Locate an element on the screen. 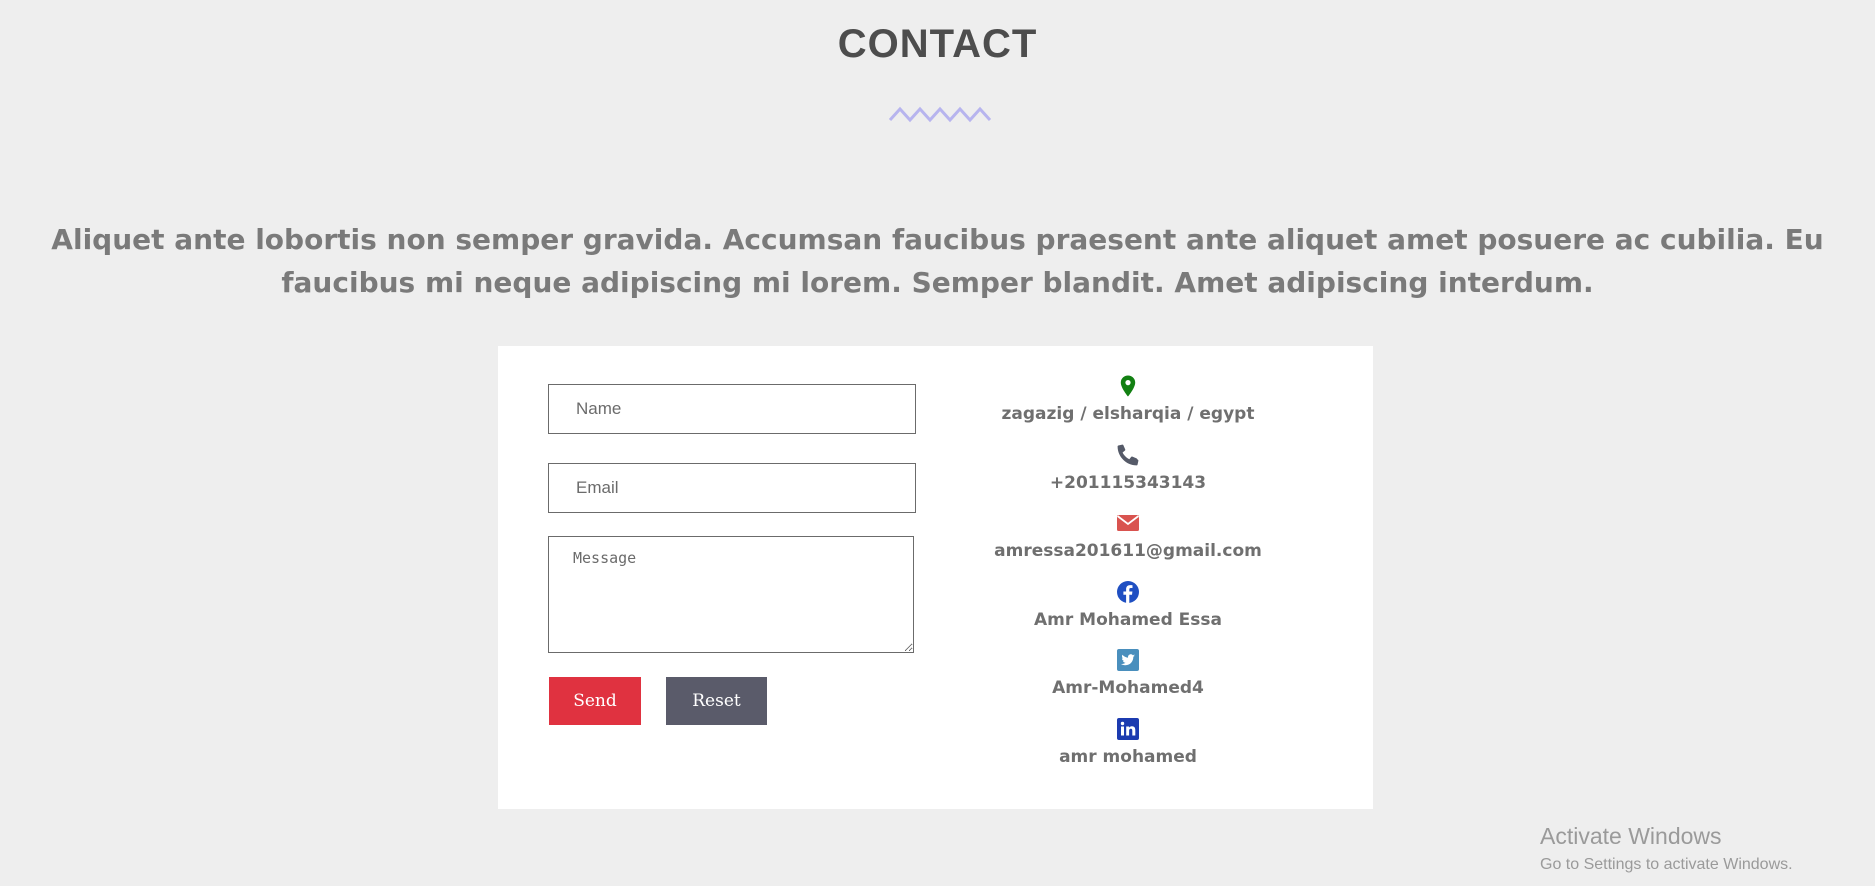  name-field is located at coordinates (732, 409).